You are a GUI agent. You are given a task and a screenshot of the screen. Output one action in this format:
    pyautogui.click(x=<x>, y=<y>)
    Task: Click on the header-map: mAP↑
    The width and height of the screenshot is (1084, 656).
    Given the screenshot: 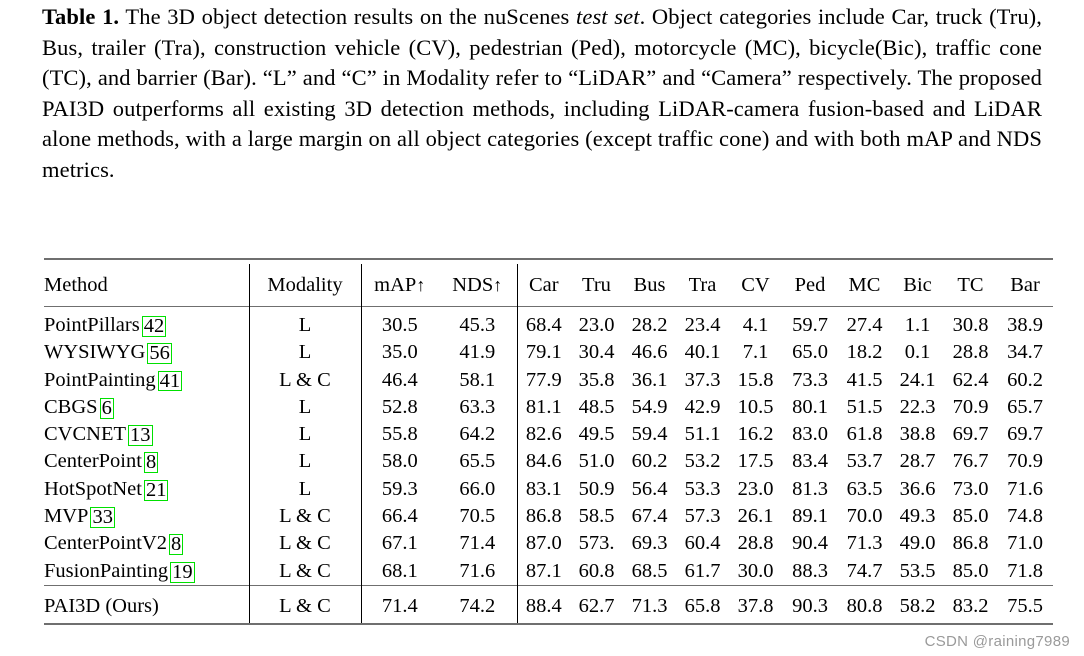 What is the action you would take?
    pyautogui.click(x=399, y=285)
    